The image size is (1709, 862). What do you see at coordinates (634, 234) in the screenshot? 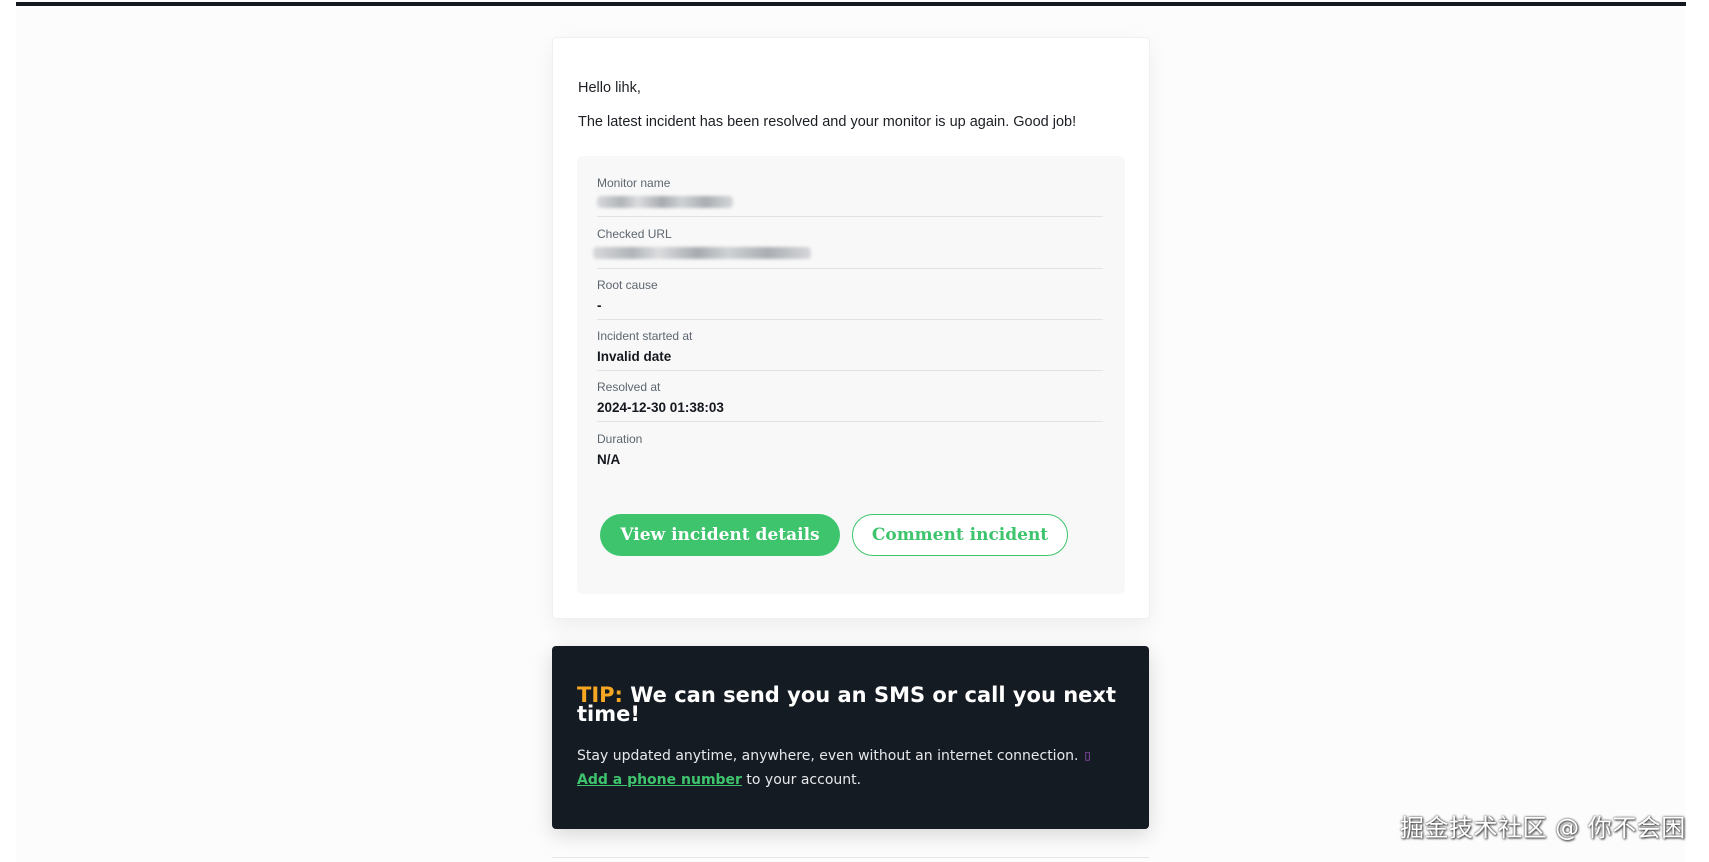
I see `checked-url-label: Checked URL` at bounding box center [634, 234].